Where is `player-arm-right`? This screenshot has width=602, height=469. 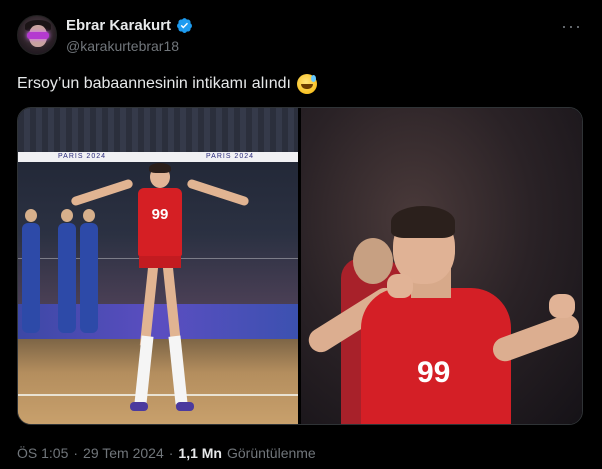
player-arm-right is located at coordinates (218, 192).